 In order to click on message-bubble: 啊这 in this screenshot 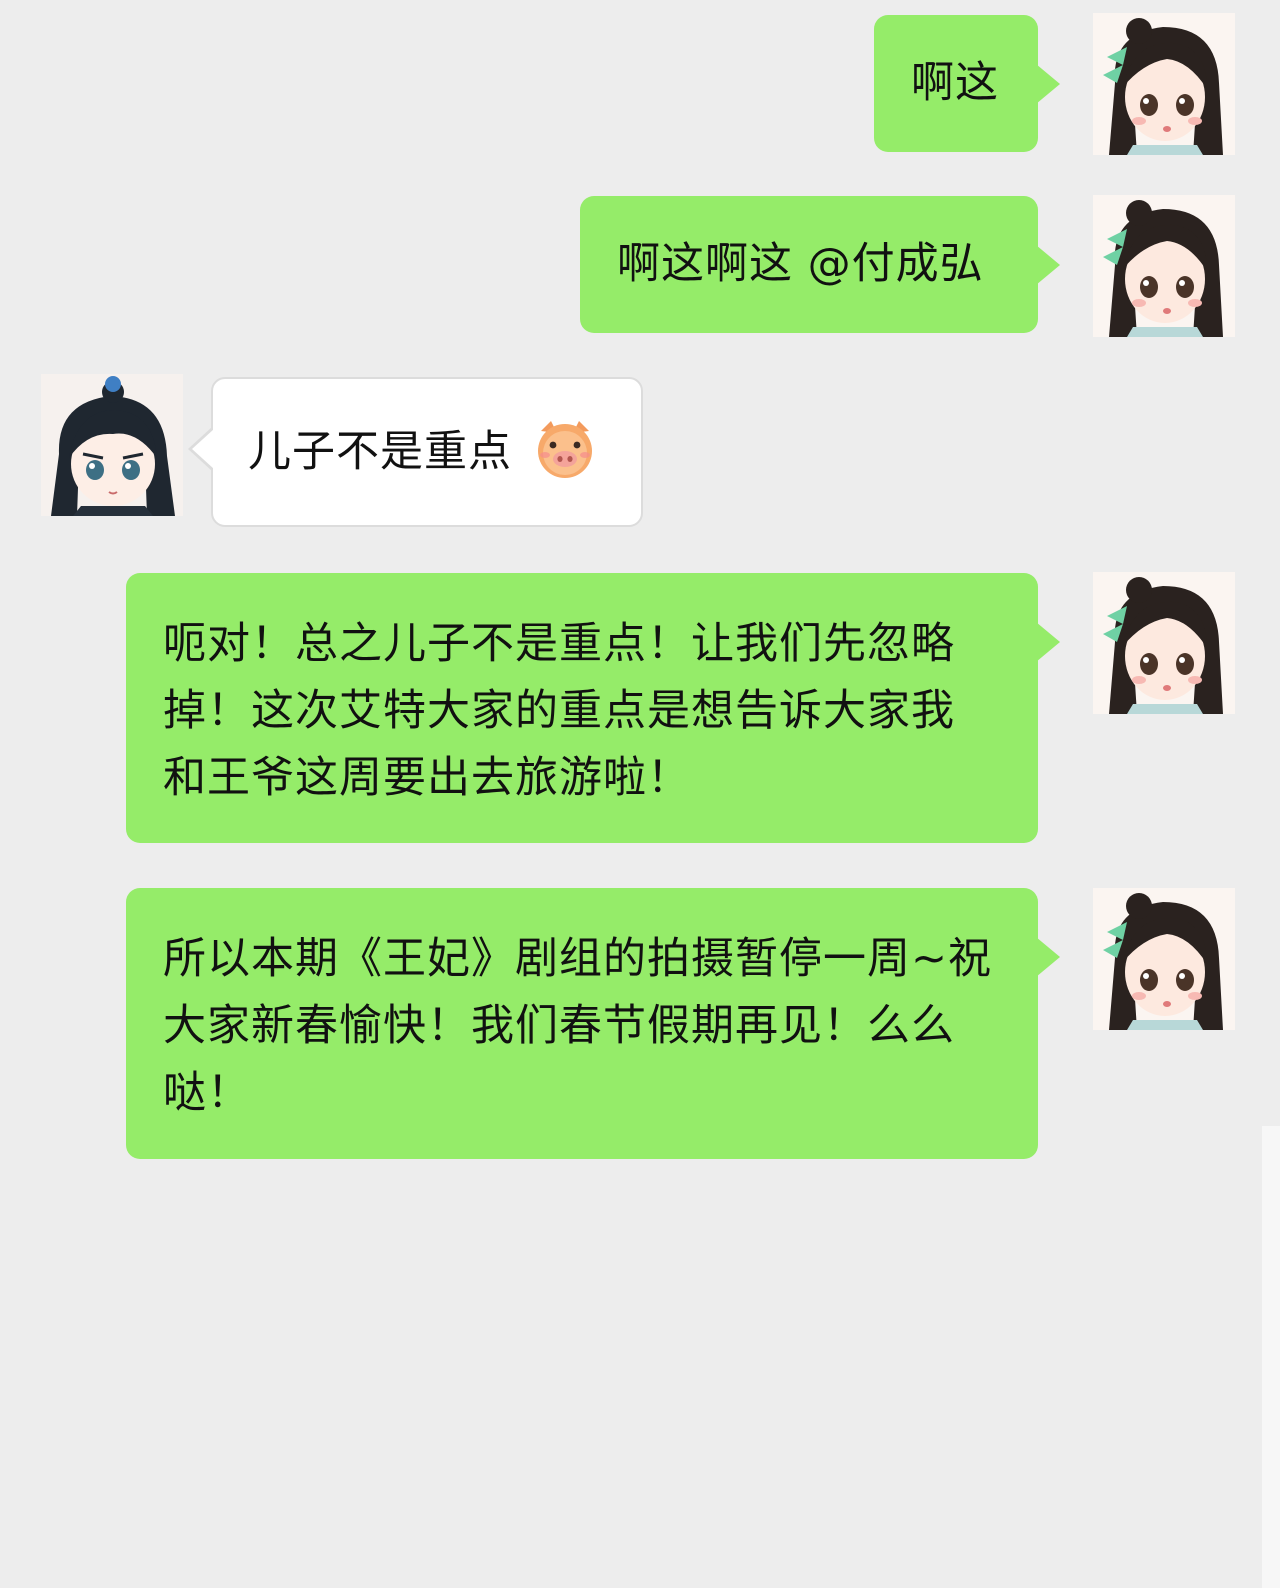, I will do `click(967, 83)`.